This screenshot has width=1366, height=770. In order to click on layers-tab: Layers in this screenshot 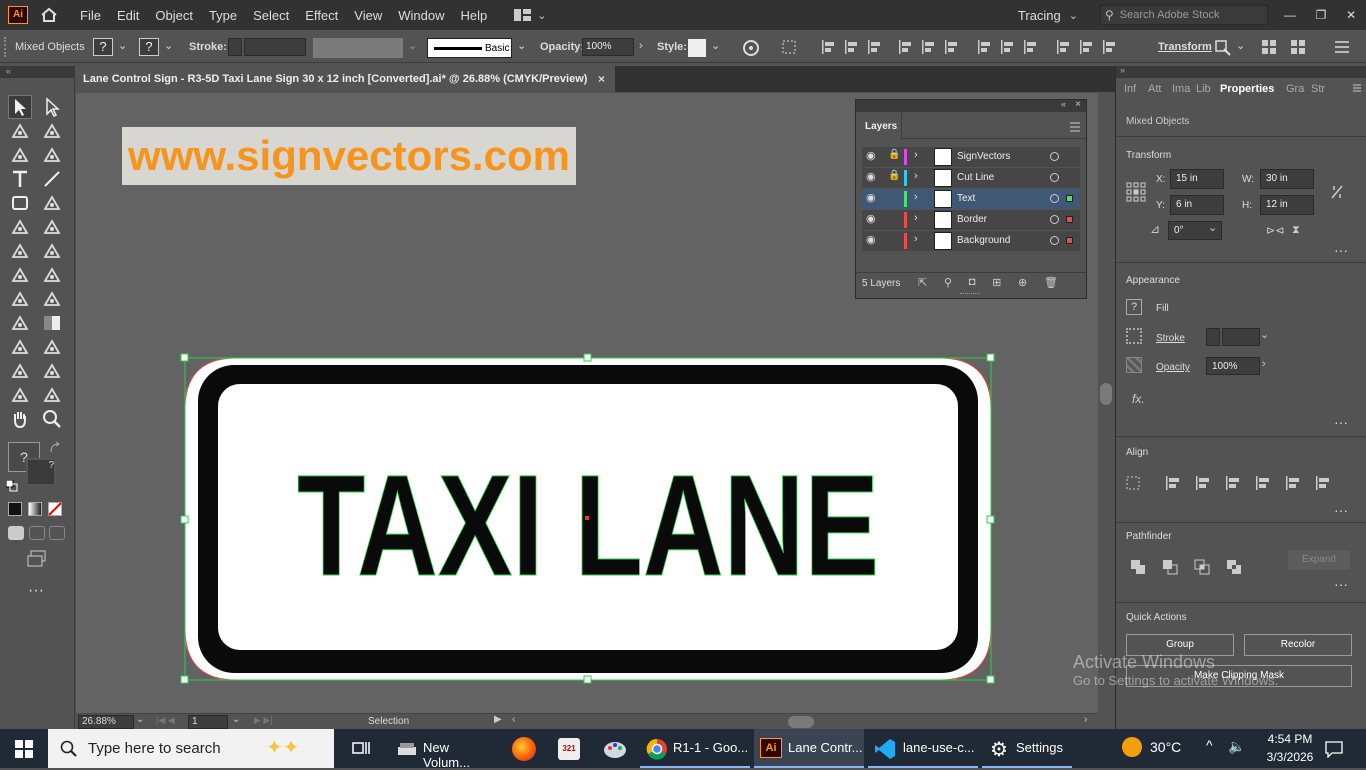, I will do `click(879, 126)`.